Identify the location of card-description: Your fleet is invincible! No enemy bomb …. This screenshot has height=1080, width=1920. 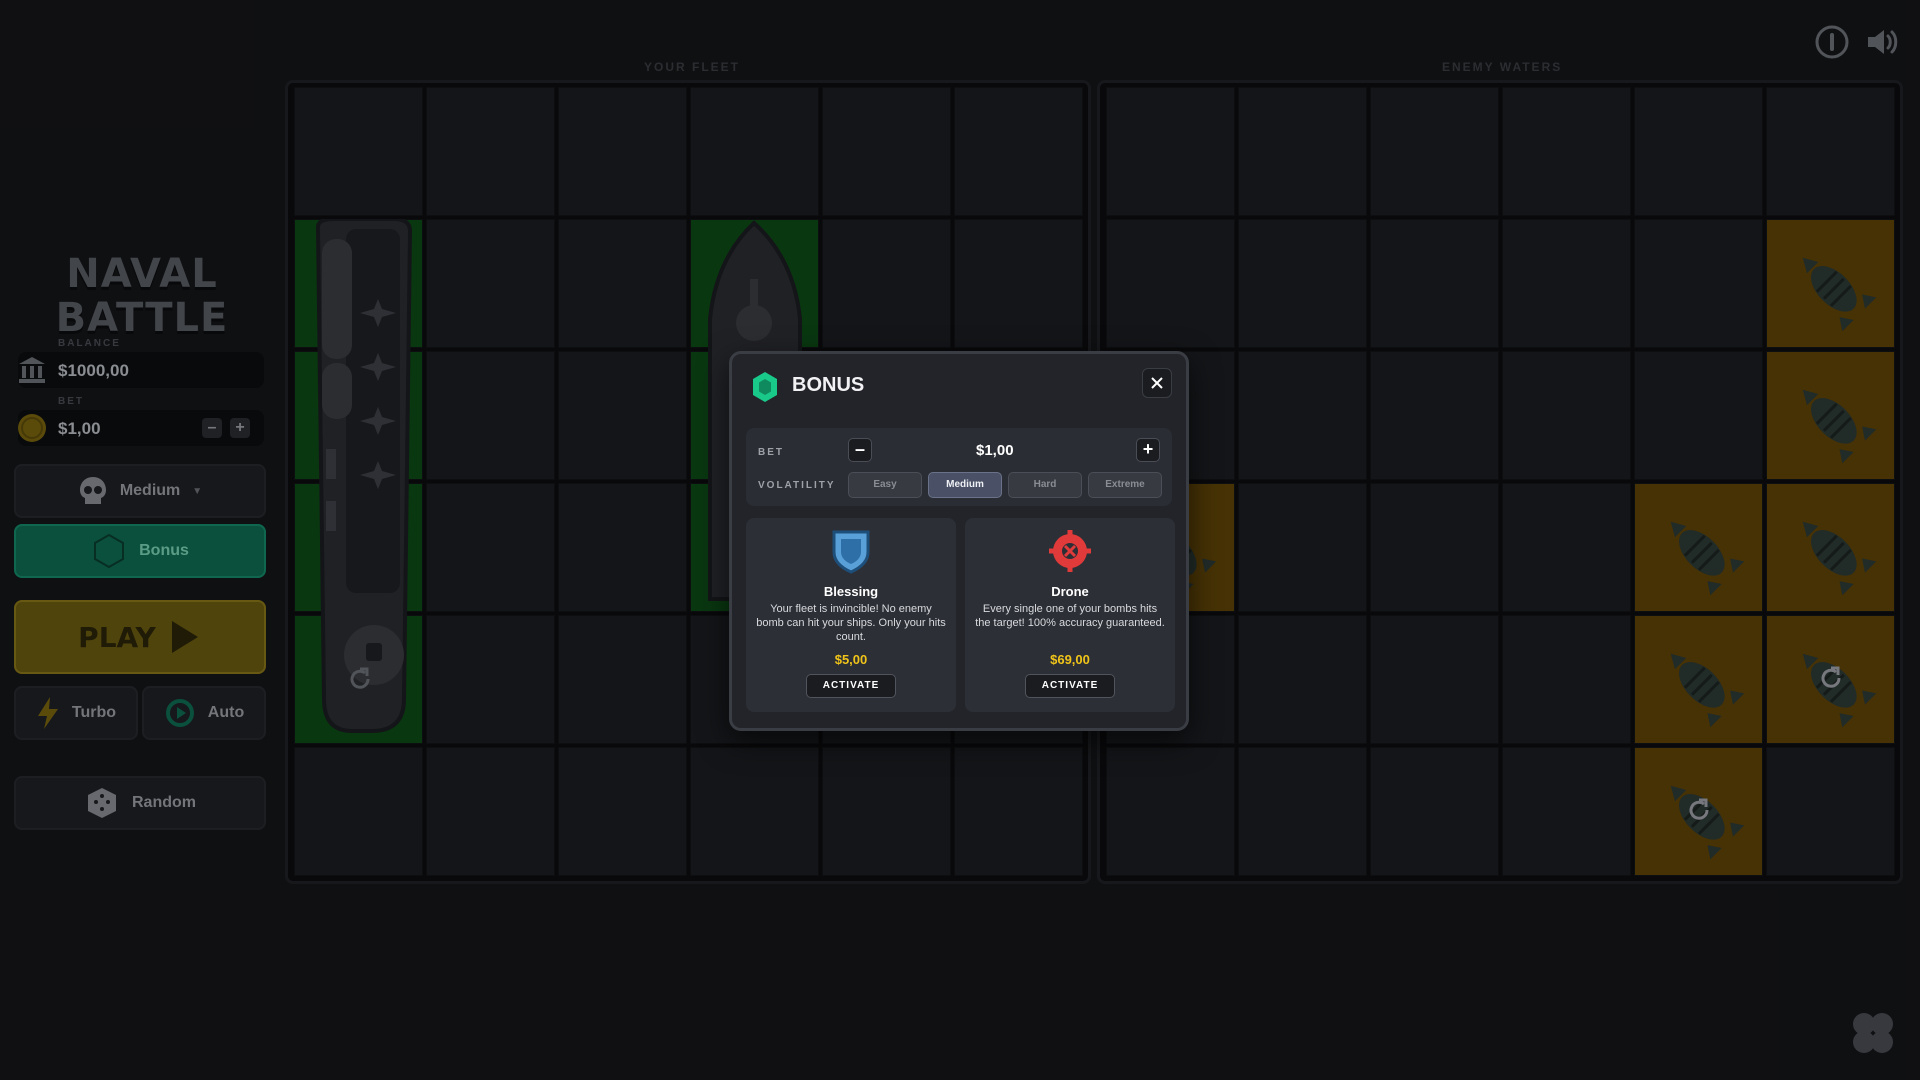
(851, 623).